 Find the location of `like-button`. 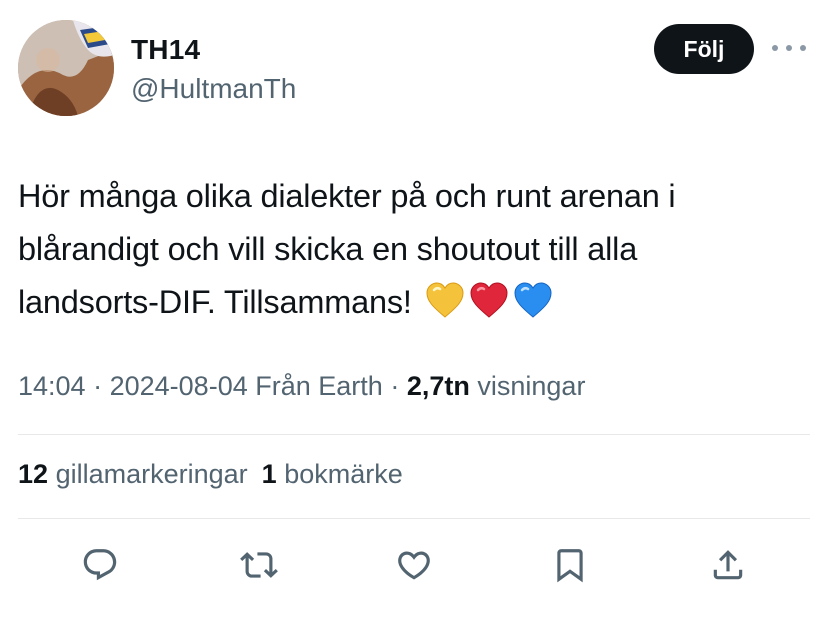

like-button is located at coordinates (414, 565).